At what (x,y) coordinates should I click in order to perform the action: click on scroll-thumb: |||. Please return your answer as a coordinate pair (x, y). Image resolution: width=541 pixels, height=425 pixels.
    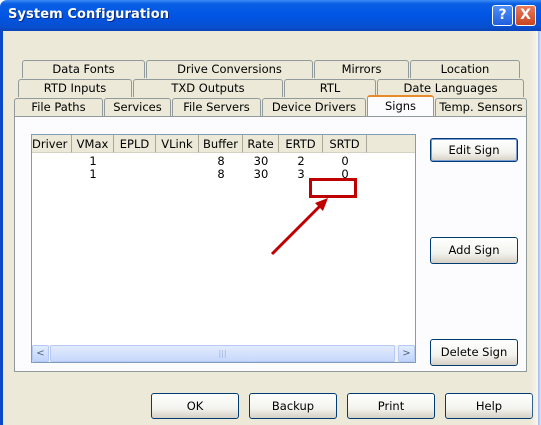
    Looking at the image, I should click on (222, 353).